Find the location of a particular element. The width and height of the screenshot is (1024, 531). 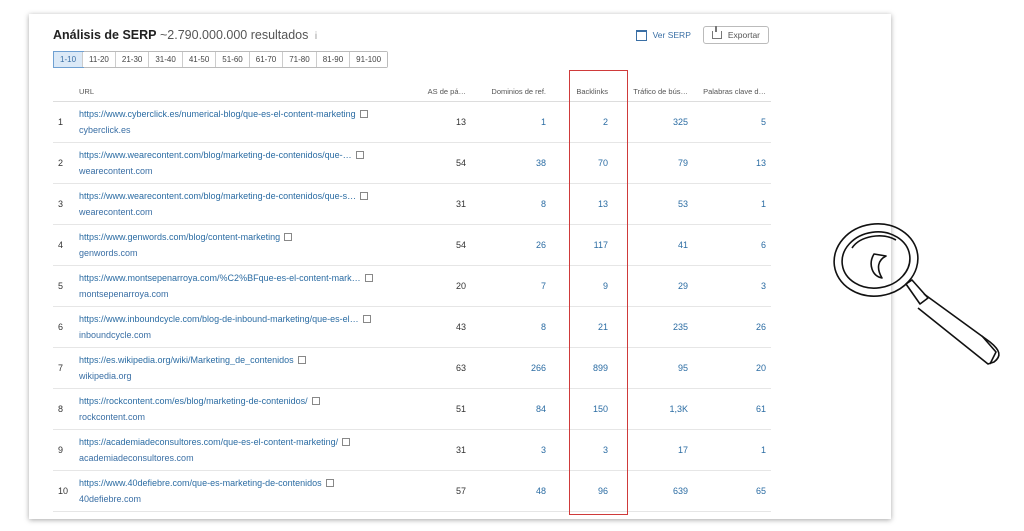

referring-domains-cell: 7 is located at coordinates (511, 286).